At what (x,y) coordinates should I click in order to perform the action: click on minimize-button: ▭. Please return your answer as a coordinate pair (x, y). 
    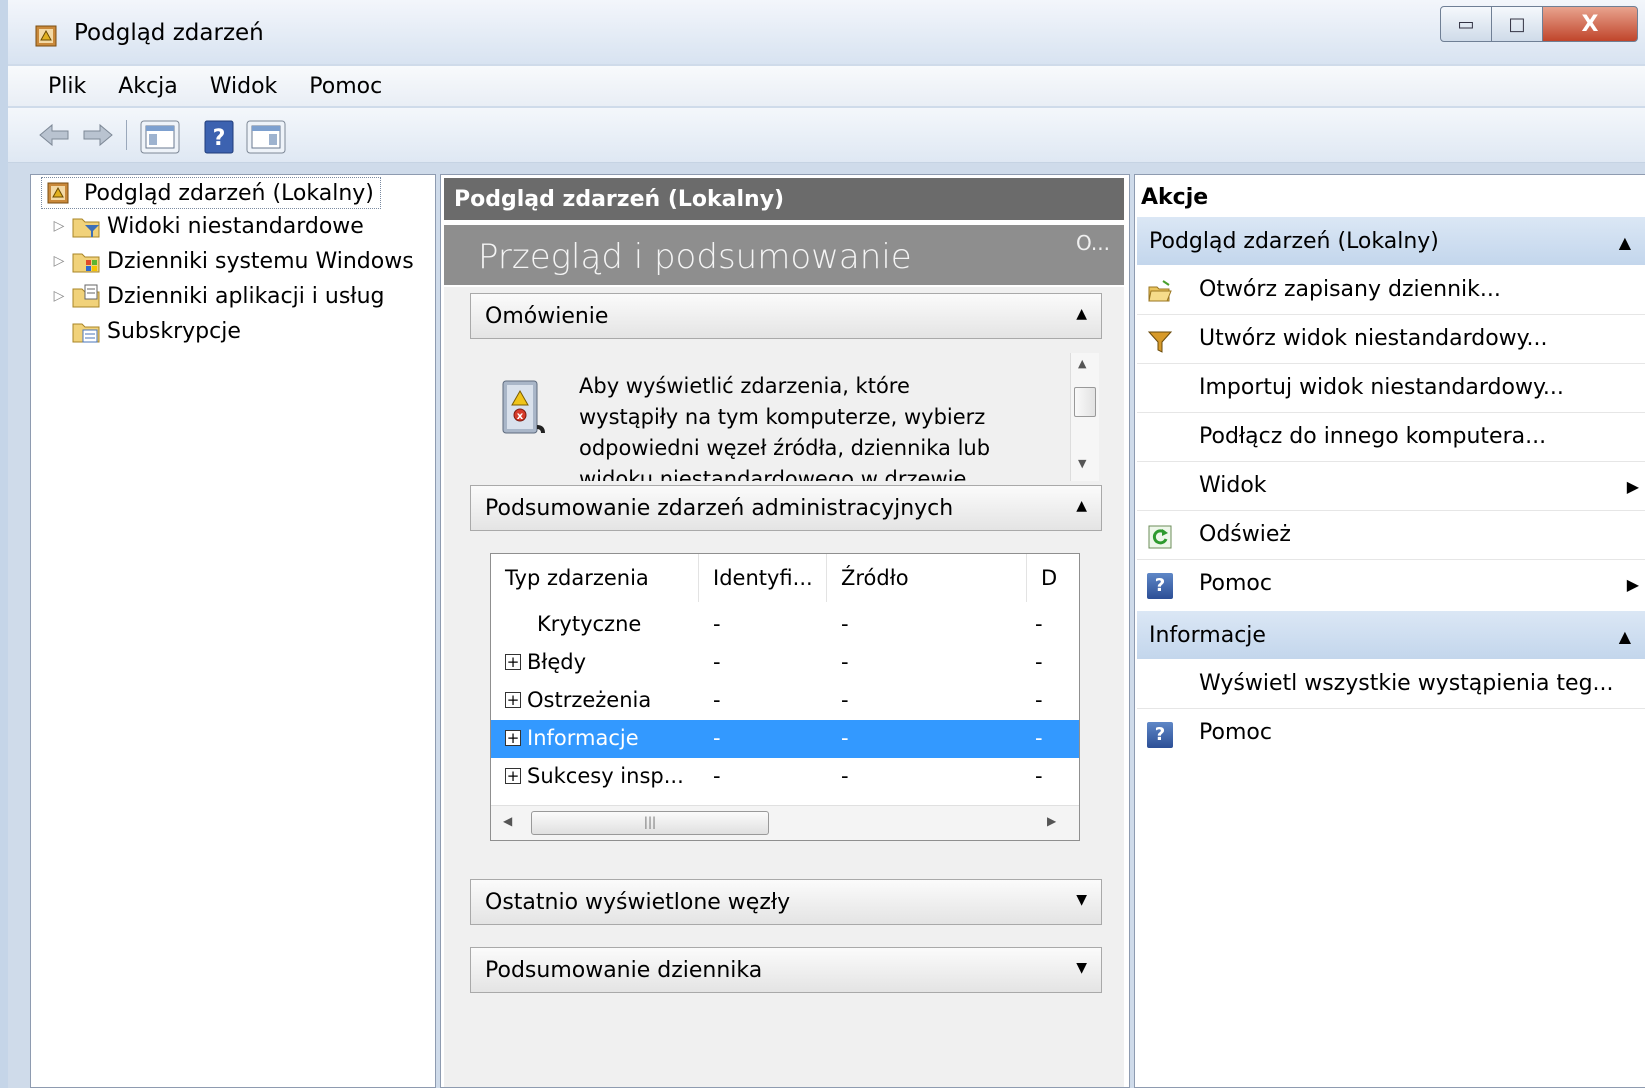
    Looking at the image, I should click on (1466, 24).